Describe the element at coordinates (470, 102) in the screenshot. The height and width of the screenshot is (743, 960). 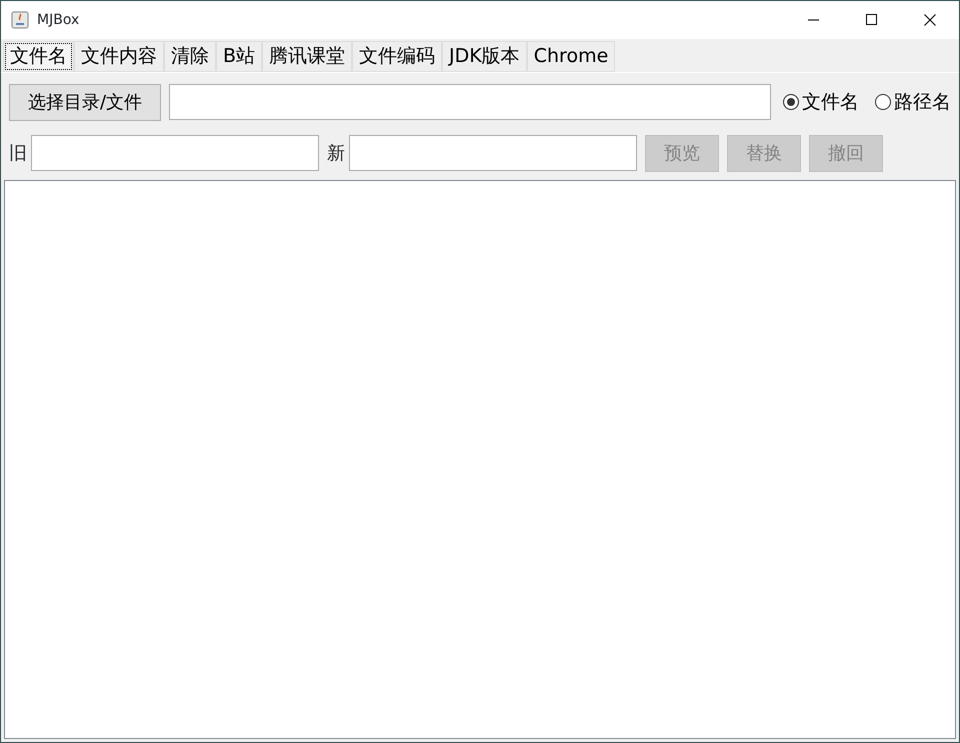
I see `path-field` at that location.